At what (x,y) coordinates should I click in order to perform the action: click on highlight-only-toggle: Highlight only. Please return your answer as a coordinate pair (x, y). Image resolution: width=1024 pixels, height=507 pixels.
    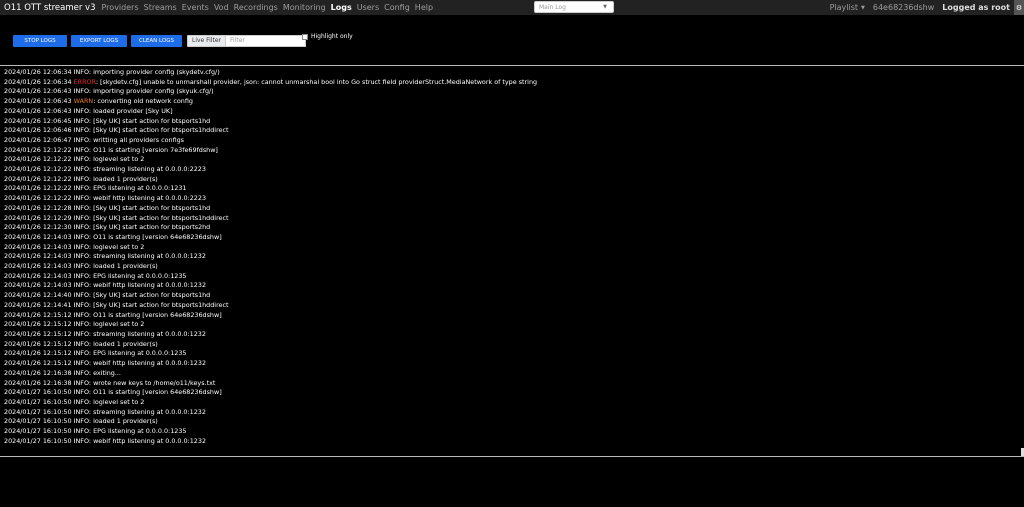
    Looking at the image, I should click on (327, 36).